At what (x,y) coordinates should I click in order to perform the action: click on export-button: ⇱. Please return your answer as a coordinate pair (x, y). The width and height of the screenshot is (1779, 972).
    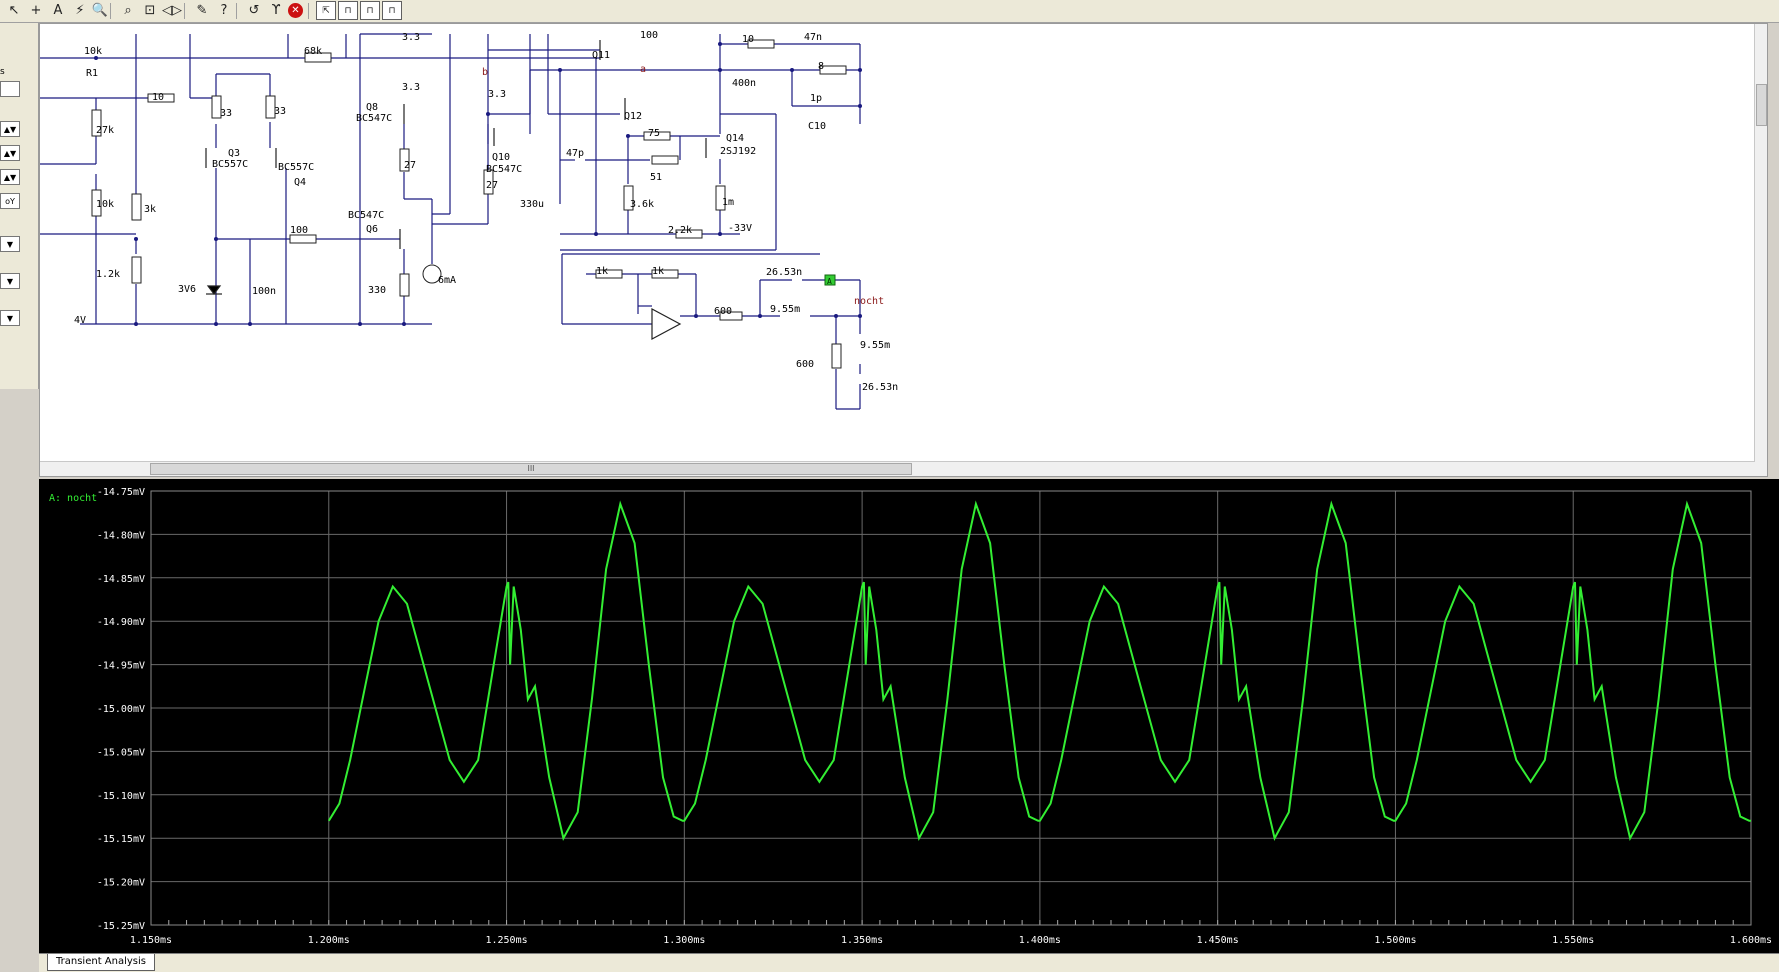
    Looking at the image, I should click on (326, 10).